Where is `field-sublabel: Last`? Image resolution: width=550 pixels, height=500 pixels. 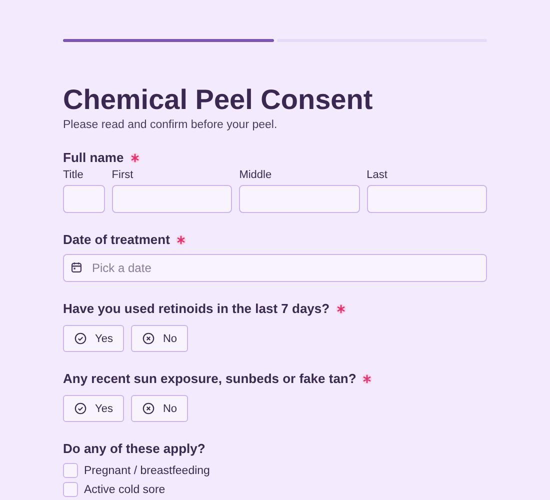
field-sublabel: Last is located at coordinates (377, 175).